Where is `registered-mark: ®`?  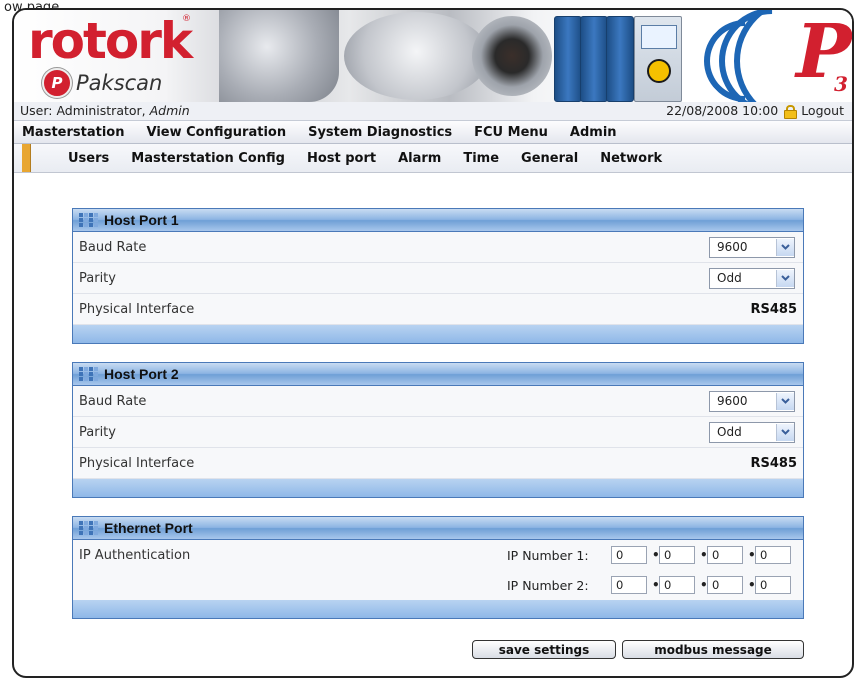 registered-mark: ® is located at coordinates (186, 19).